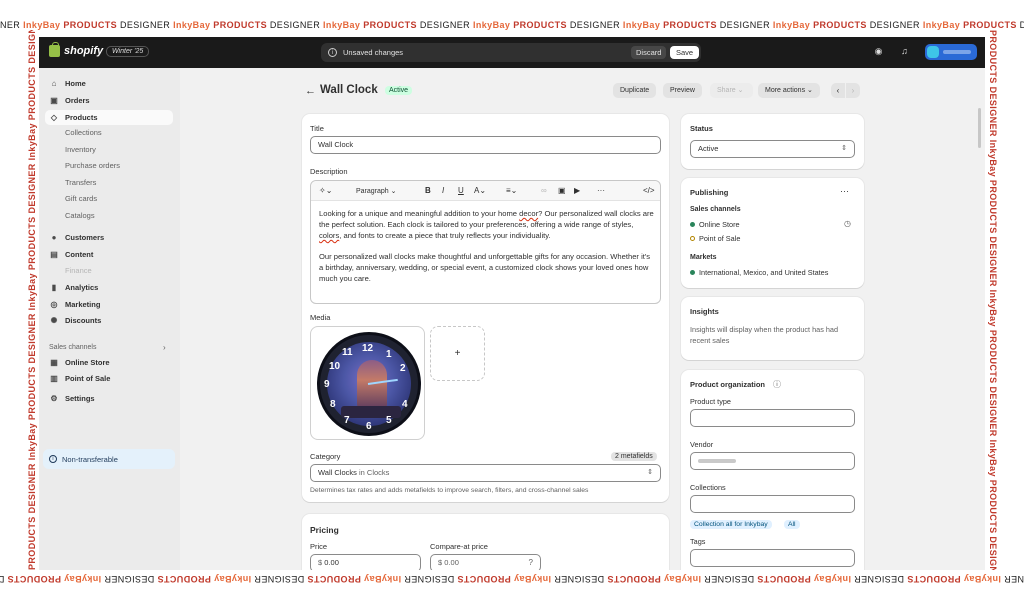 The width and height of the screenshot is (1024, 614). What do you see at coordinates (789, 90) in the screenshot?
I see `more-actions-button: More actions ⌄` at bounding box center [789, 90].